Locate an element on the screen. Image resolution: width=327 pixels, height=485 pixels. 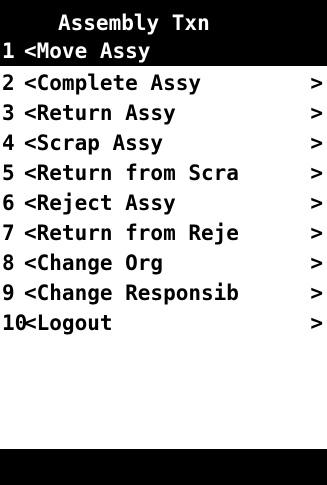
menu-item-label: <Scrap Assy is located at coordinates (94, 143).